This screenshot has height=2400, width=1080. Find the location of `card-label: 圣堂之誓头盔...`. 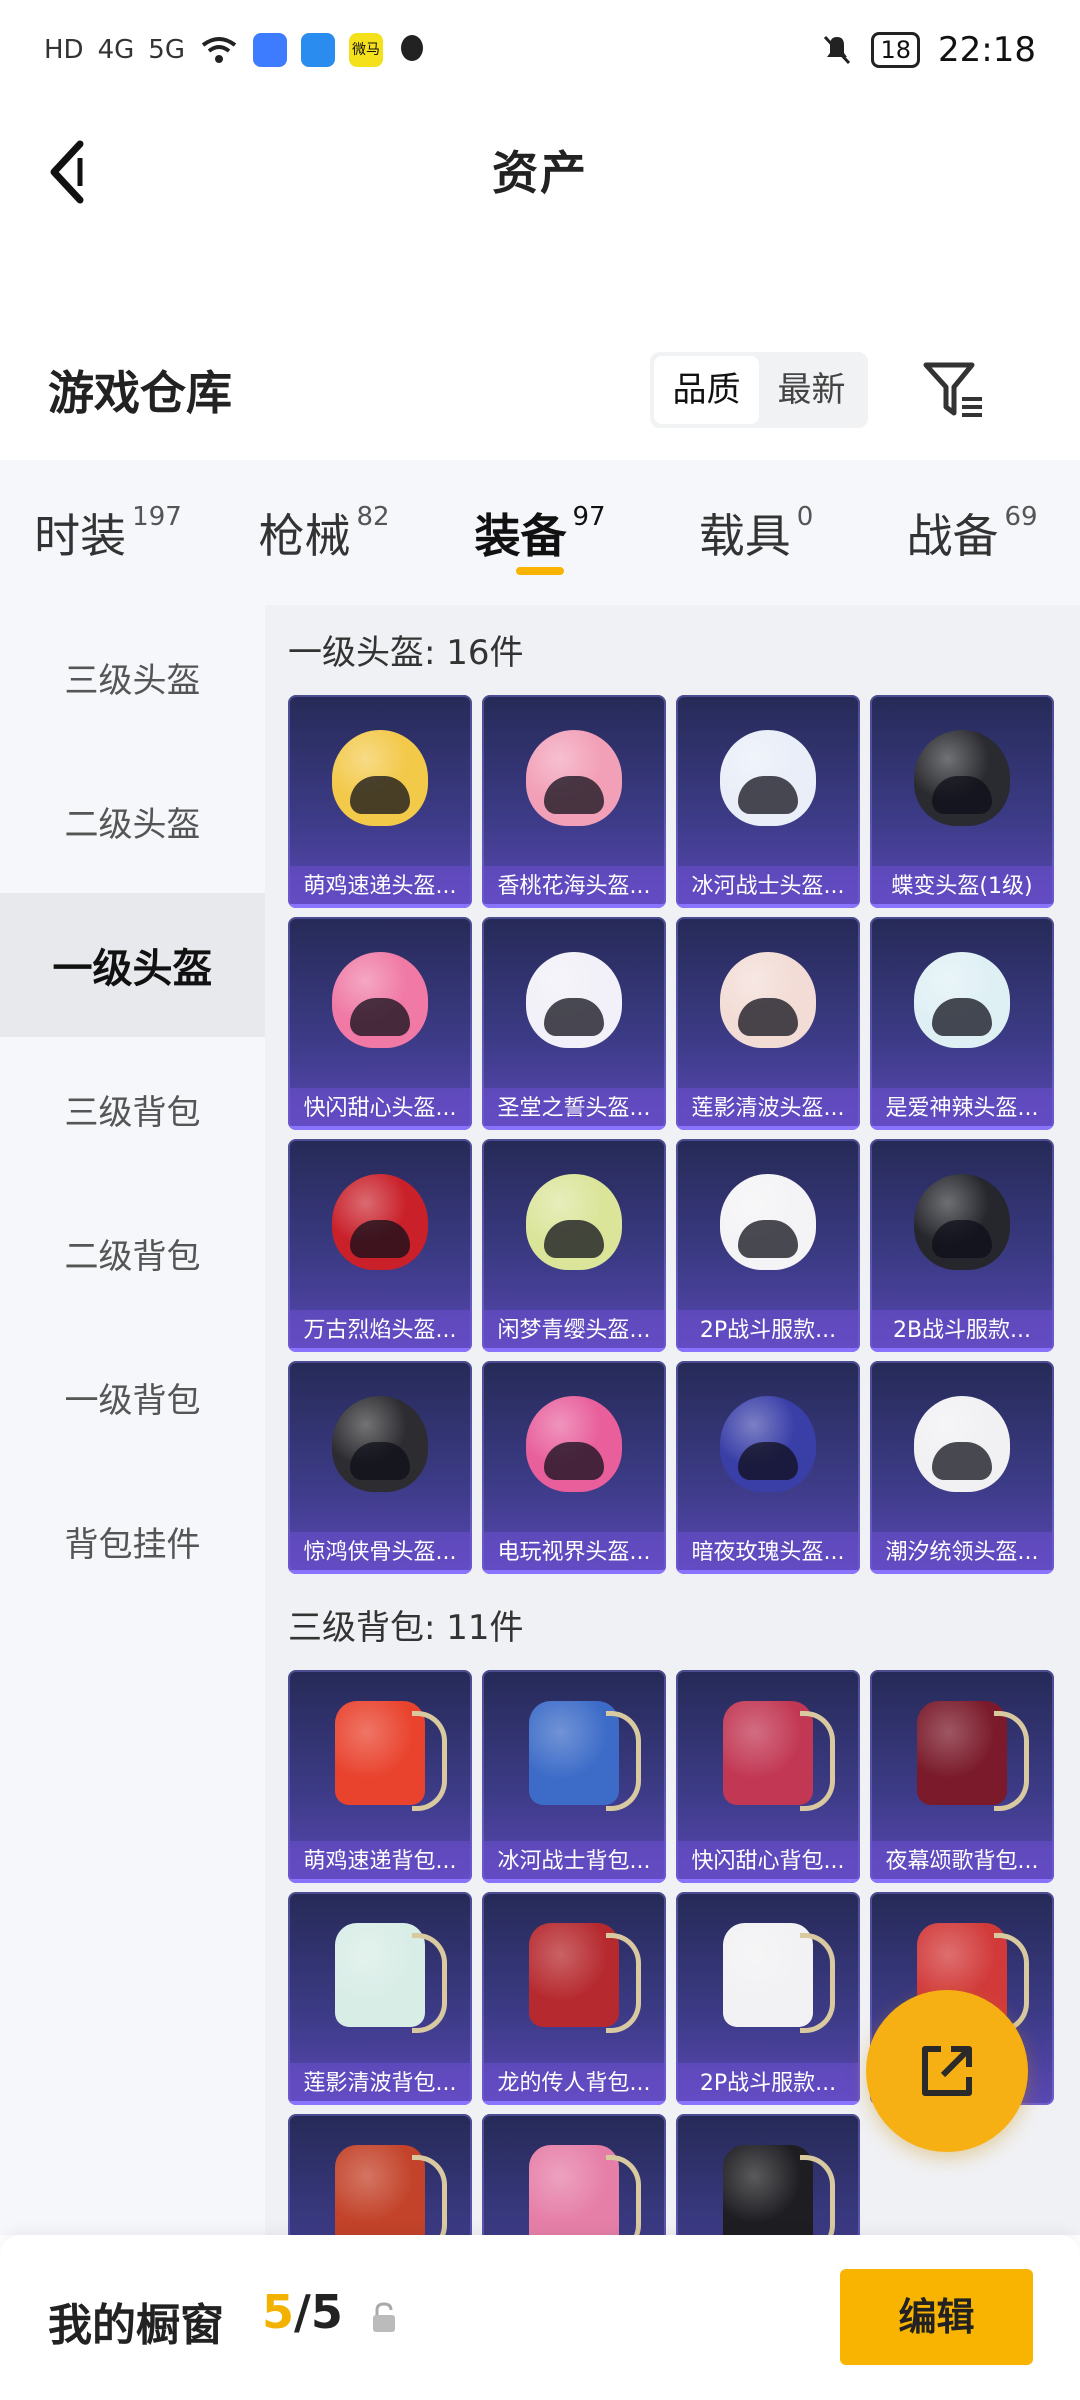

card-label: 圣堂之誓头盔... is located at coordinates (574, 1109).